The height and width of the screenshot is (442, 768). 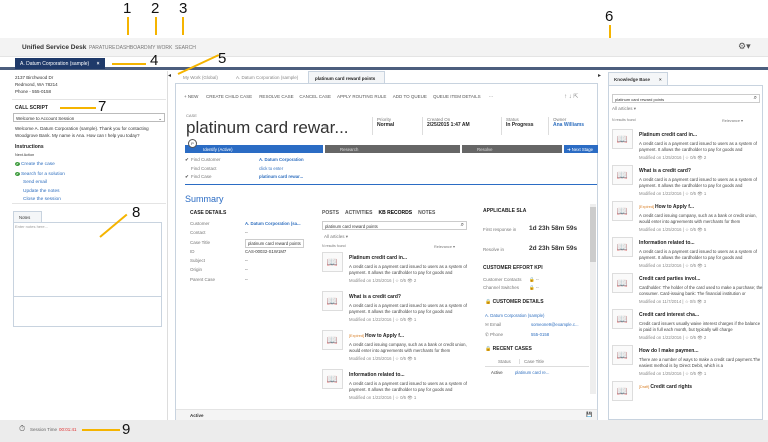 I want to click on action-link: Update the notes, so click(x=41, y=191).